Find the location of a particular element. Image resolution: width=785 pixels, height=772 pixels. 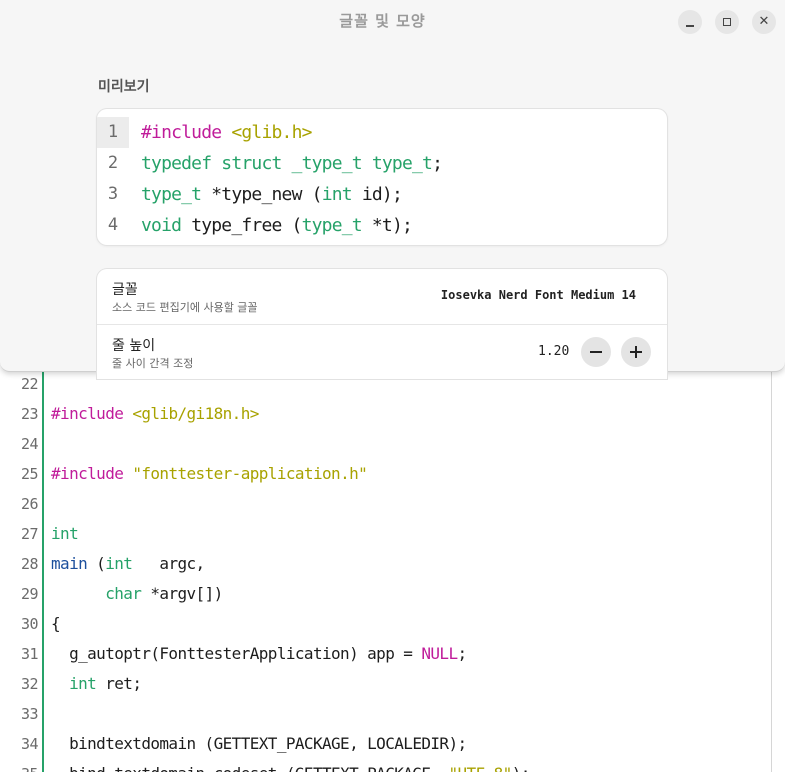

editor-line: 33 is located at coordinates (385, 717).